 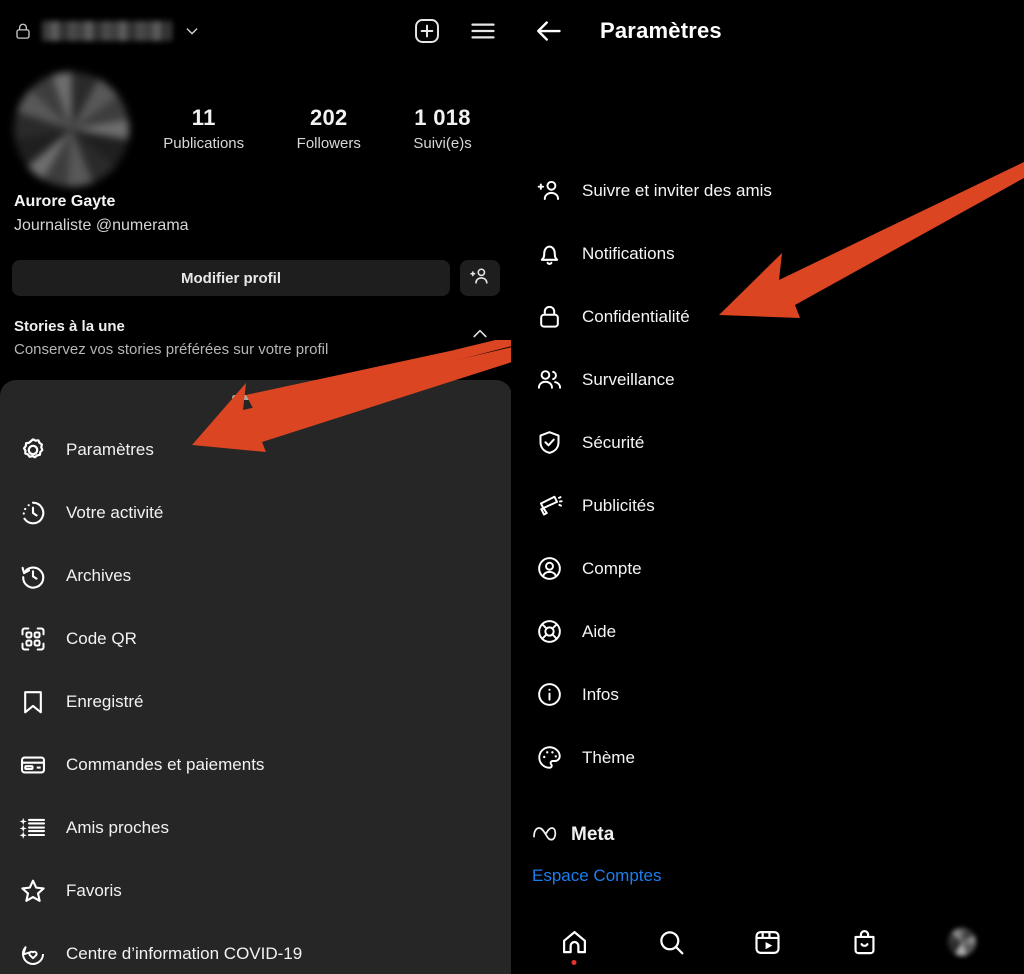 What do you see at coordinates (768, 568) in the screenshot?
I see `settings-item-compte: Compte` at bounding box center [768, 568].